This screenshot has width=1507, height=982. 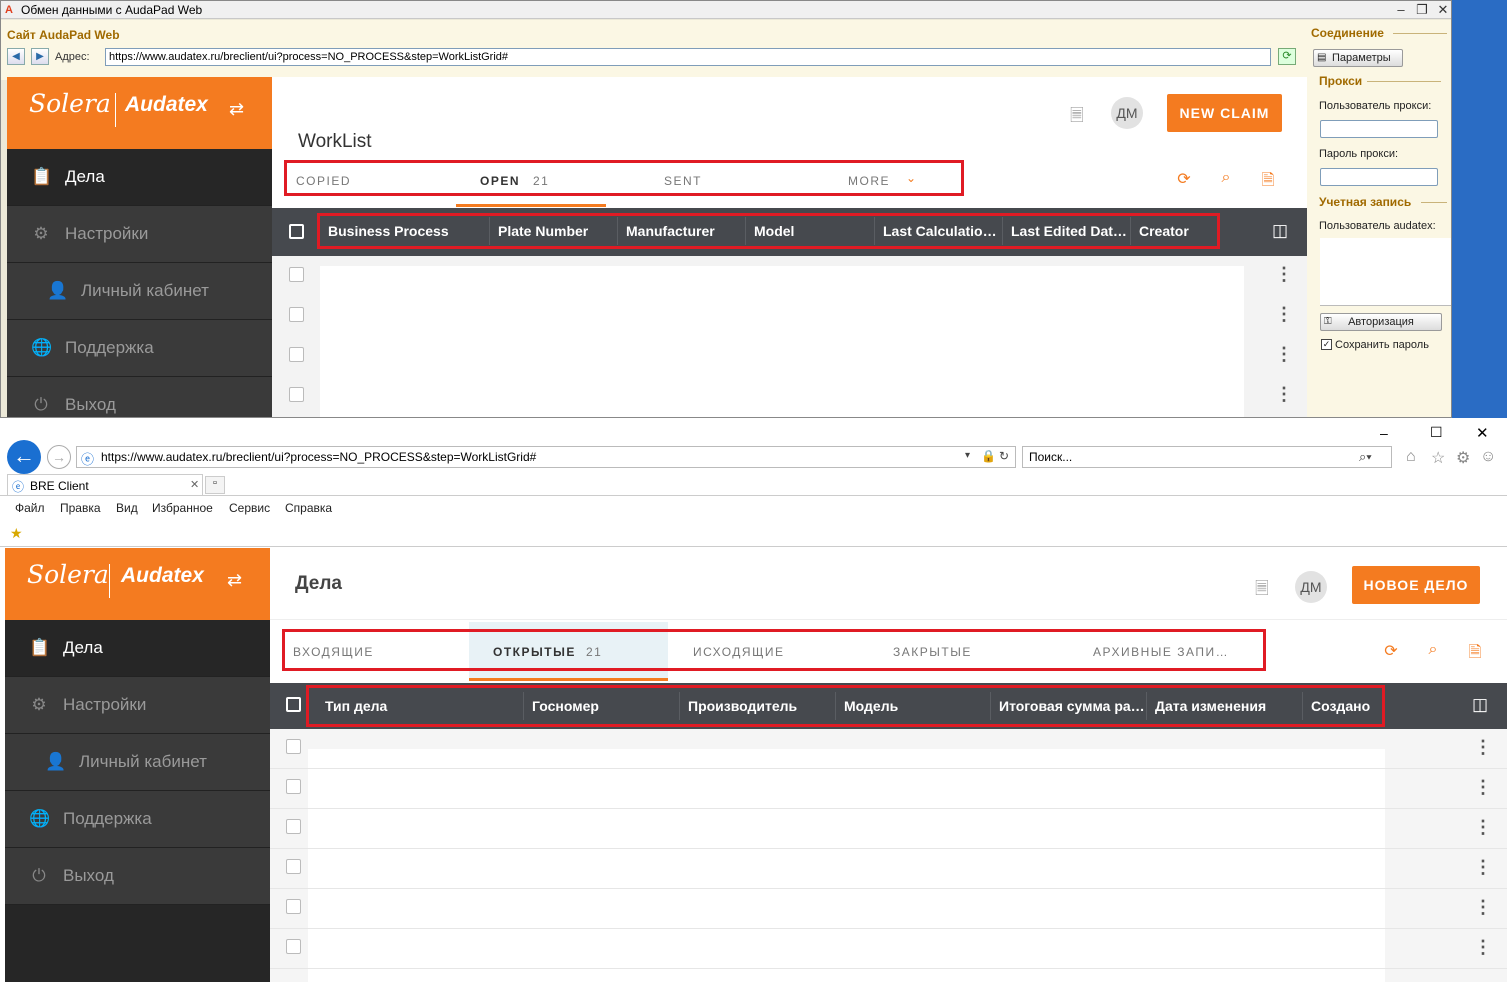 What do you see at coordinates (1411, 457) in the screenshot?
I see `home-icon: ⌂` at bounding box center [1411, 457].